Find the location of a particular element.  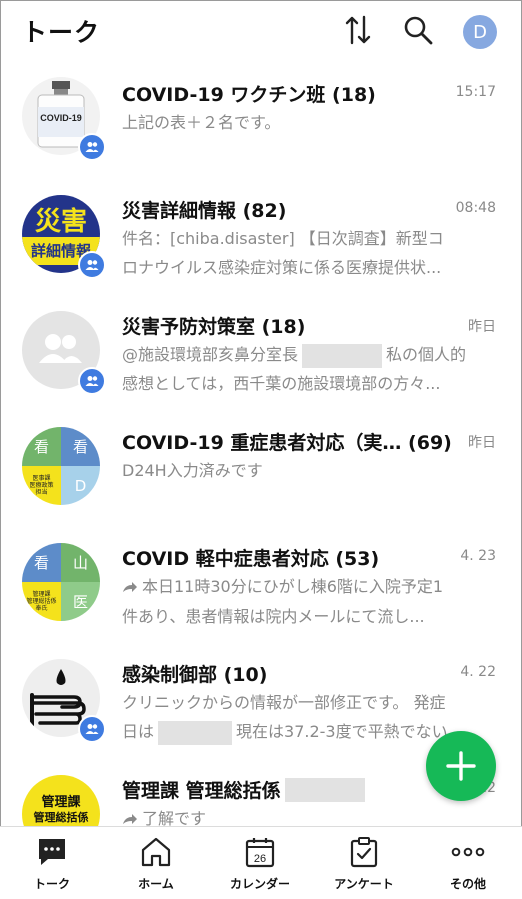

bottom-tab-bar: トーク ホーム 26 カレンダー アンケート その他 is located at coordinates (261, 862).